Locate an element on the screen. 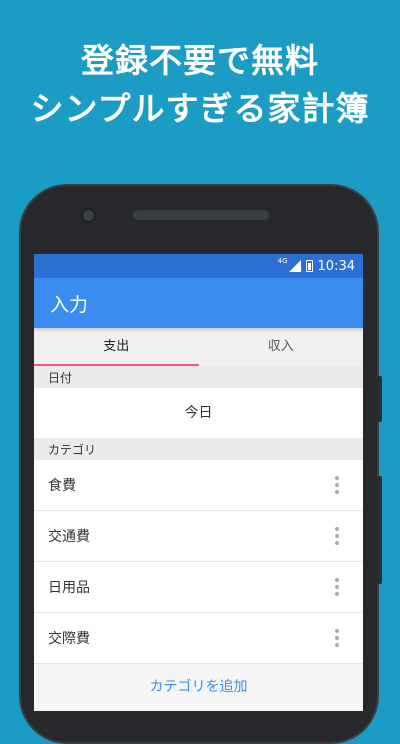  battery-icon is located at coordinates (309, 266).